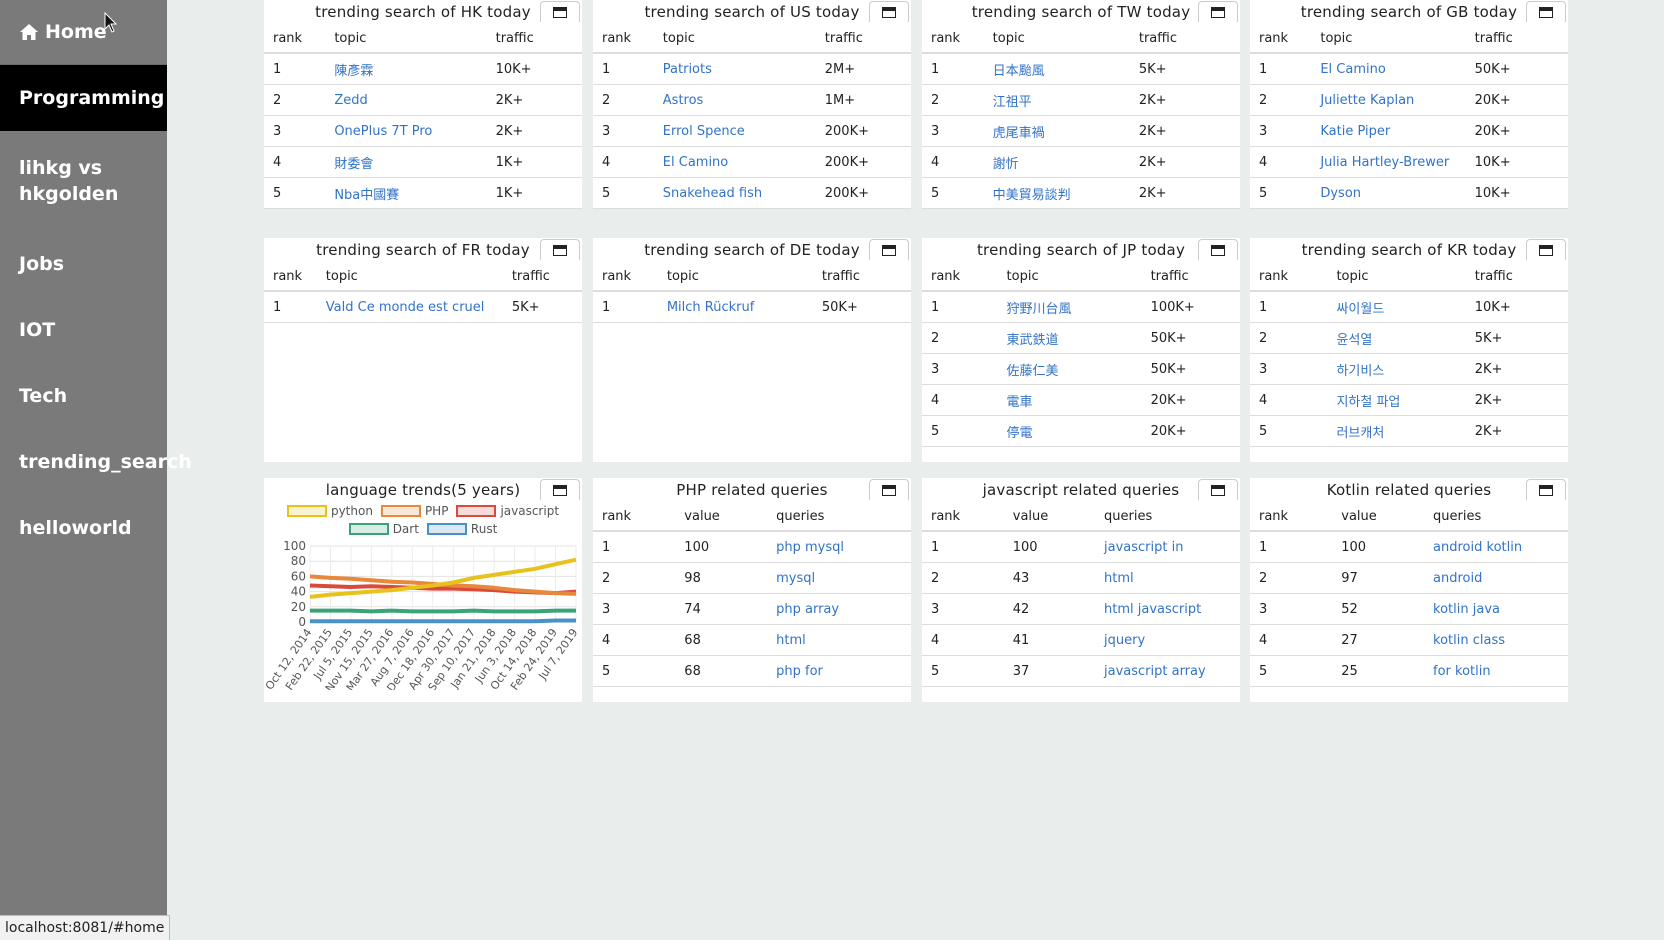 This screenshot has height=940, width=1664. I want to click on topic-link: Nba中國賽, so click(406, 193).